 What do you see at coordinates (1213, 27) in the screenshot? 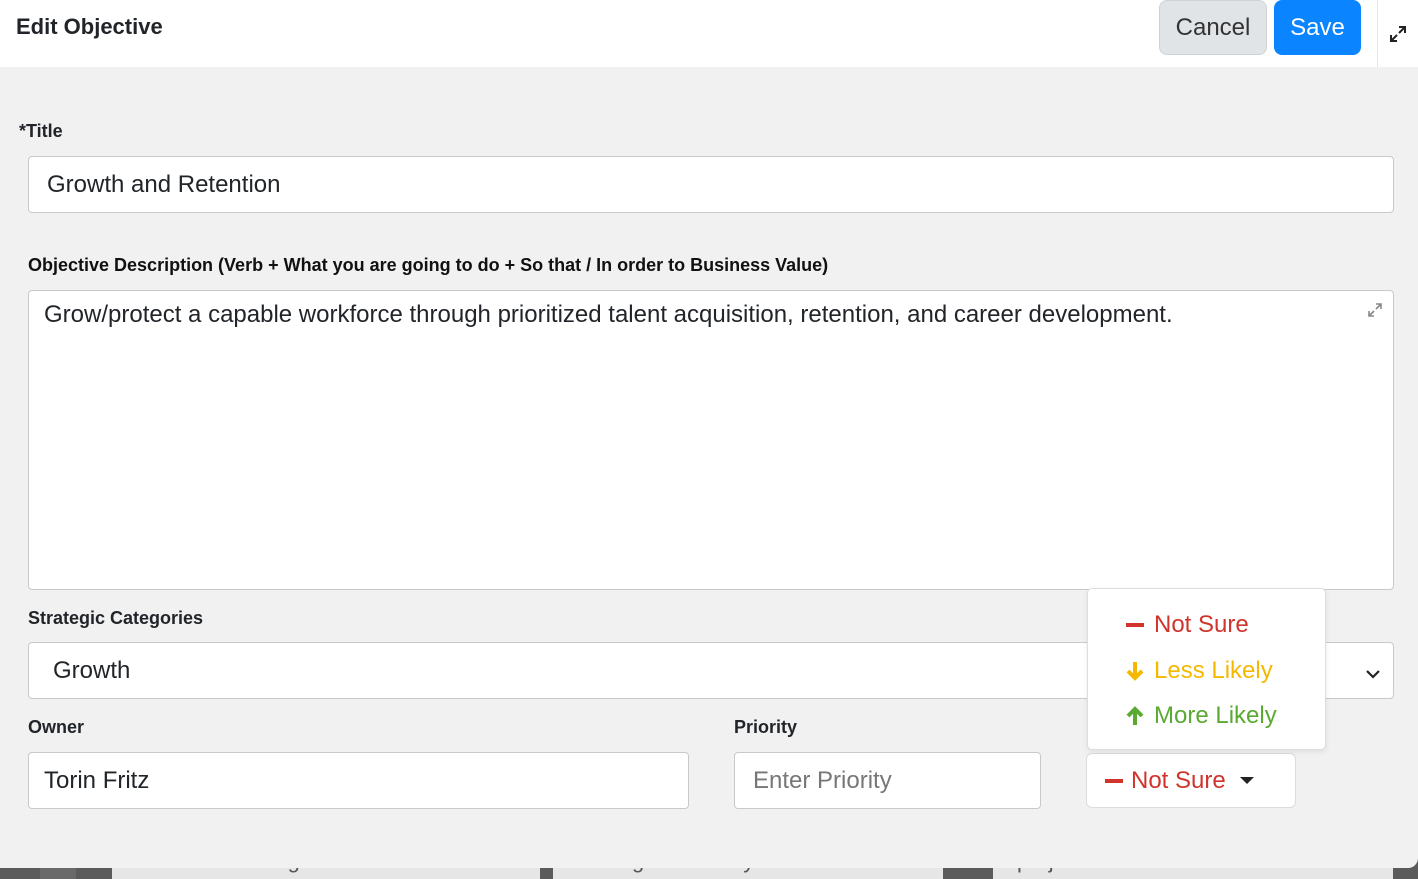
I see `cancel-button: Cancel` at bounding box center [1213, 27].